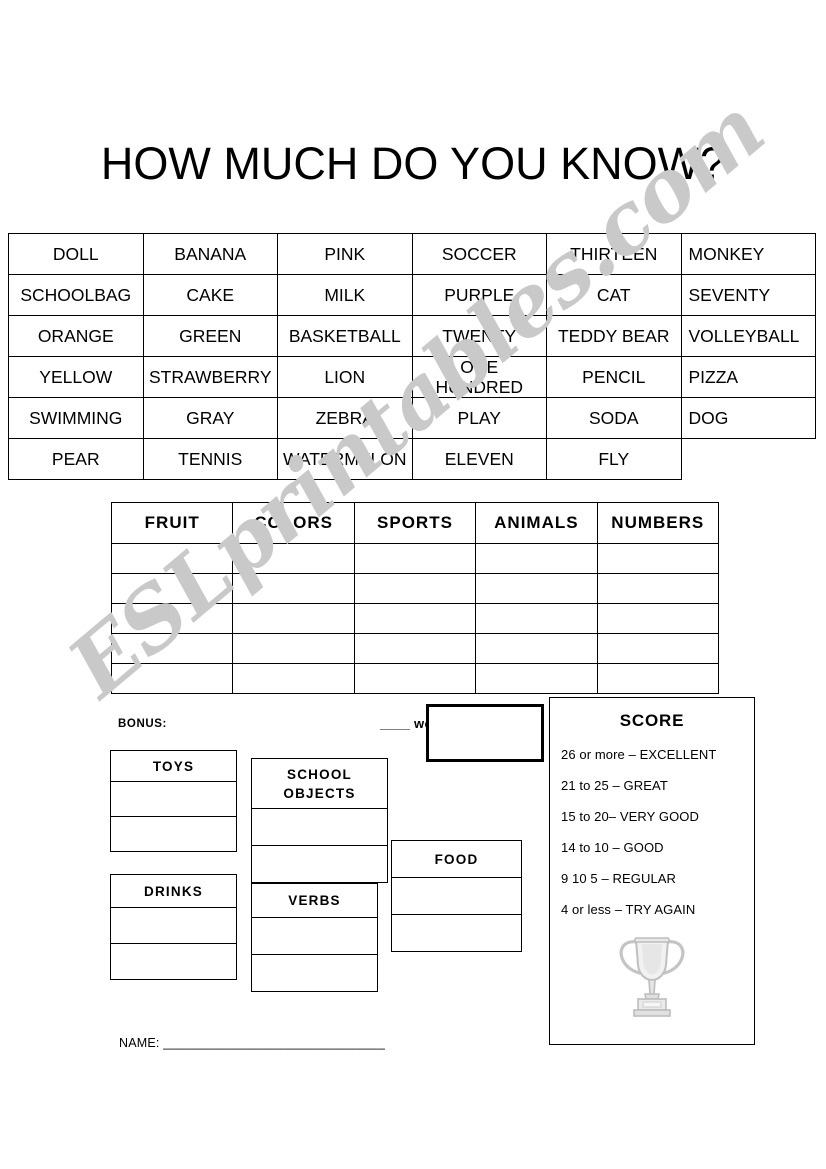  I want to click on word-cell: PEAR, so click(76, 459).